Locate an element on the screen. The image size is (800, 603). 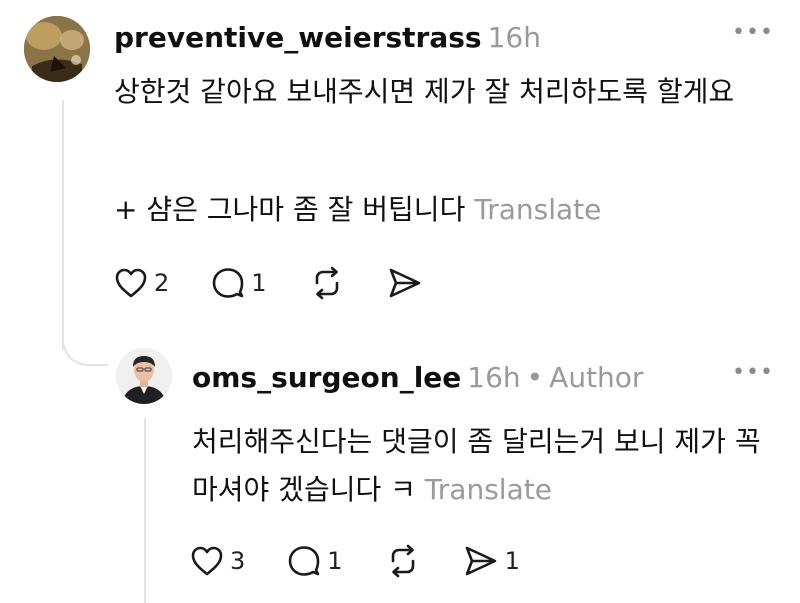
reply-header: oms_surgeon_lee 16h • Author is located at coordinates (417, 378).